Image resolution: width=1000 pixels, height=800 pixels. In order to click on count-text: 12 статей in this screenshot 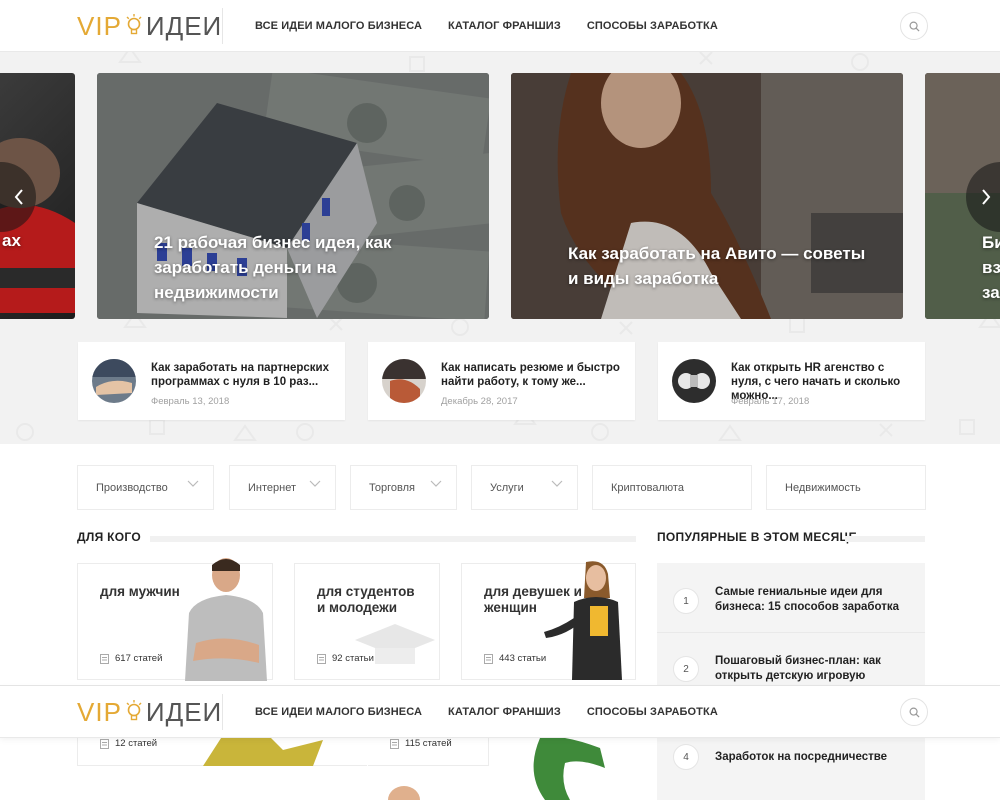, I will do `click(136, 743)`.